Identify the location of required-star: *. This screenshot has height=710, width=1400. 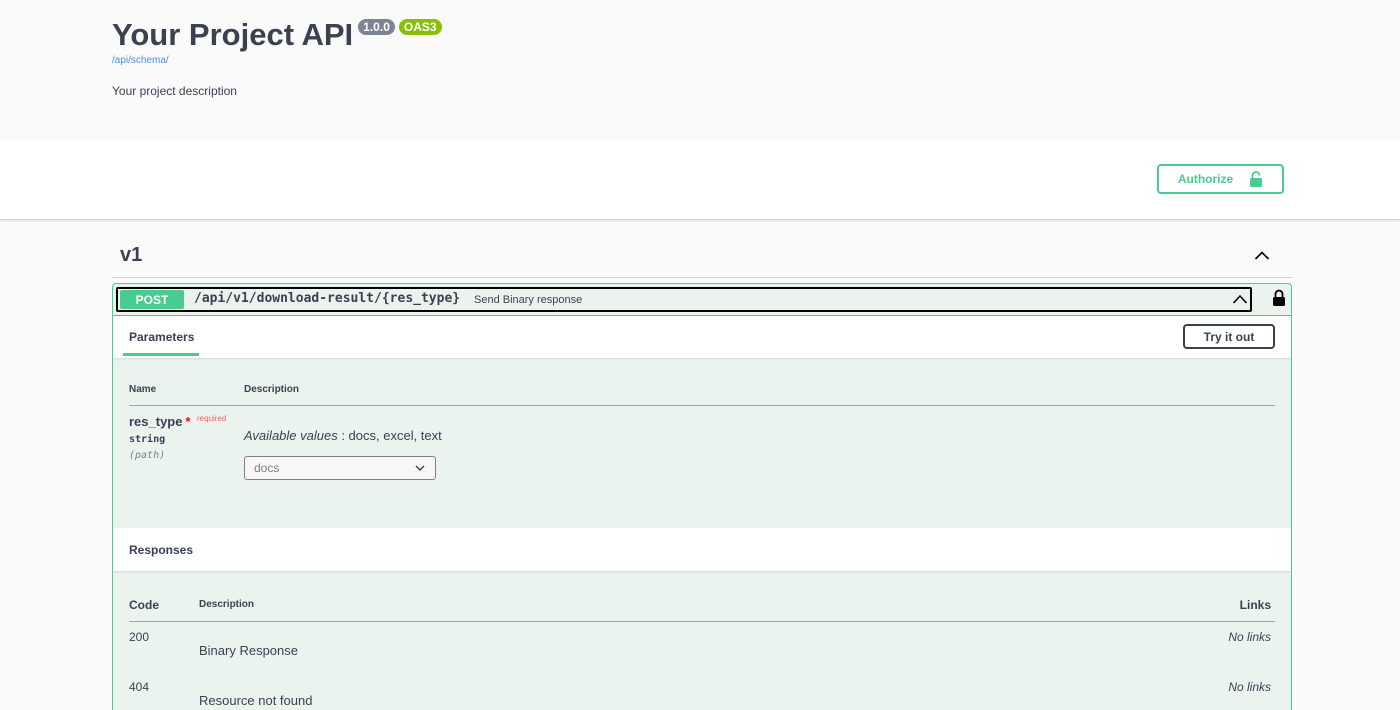
(188, 421).